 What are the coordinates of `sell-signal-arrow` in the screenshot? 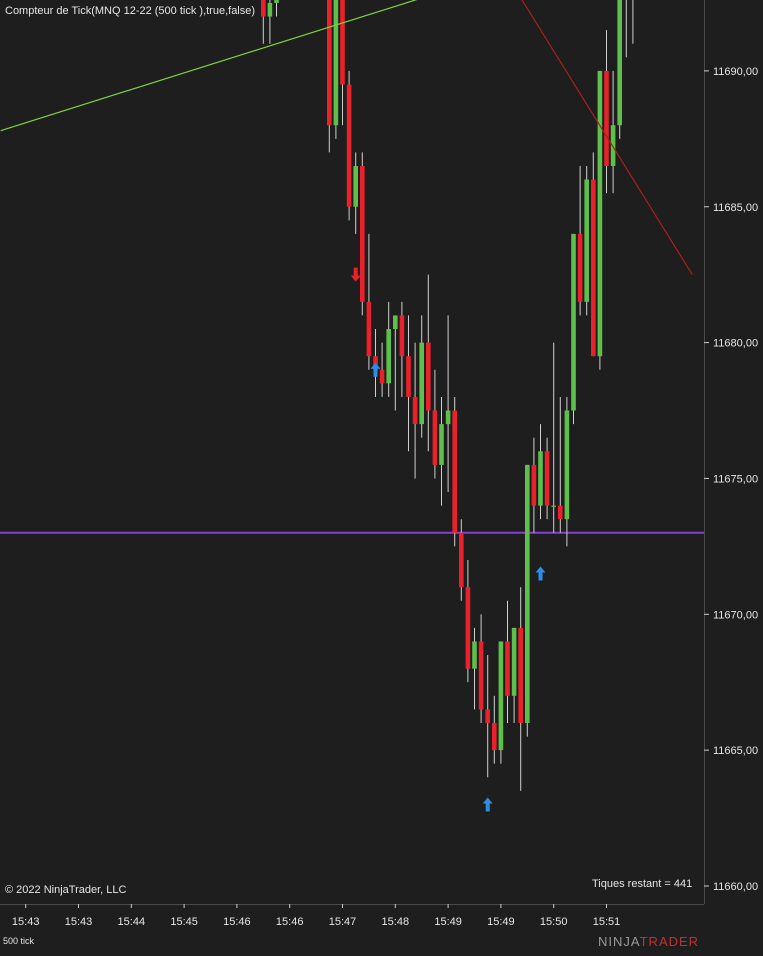 It's located at (355, 274).